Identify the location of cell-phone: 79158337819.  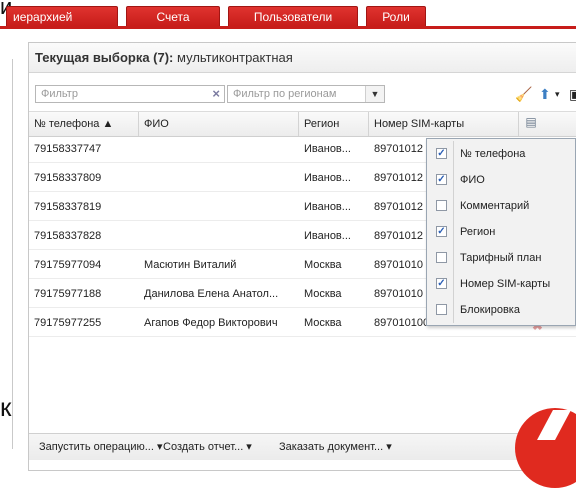
(68, 207).